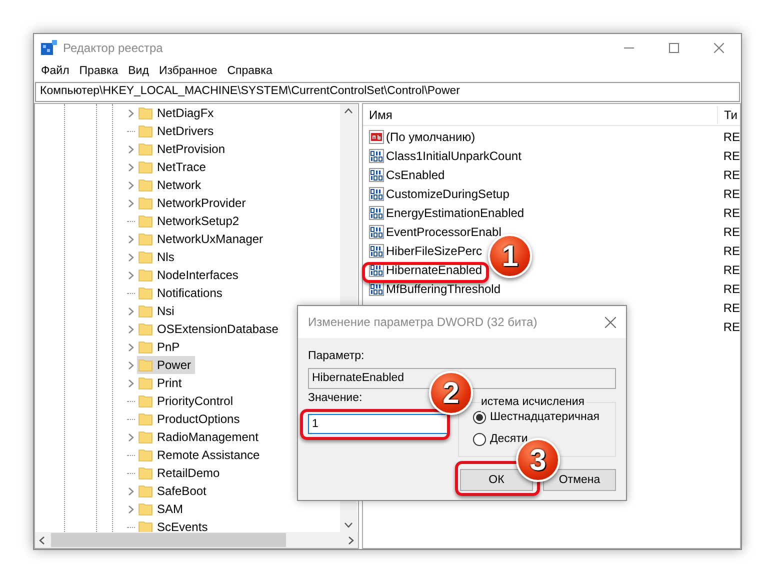 The height and width of the screenshot is (585, 776). Describe the element at coordinates (113, 48) in the screenshot. I see `window-title: Редактор реестра` at that location.